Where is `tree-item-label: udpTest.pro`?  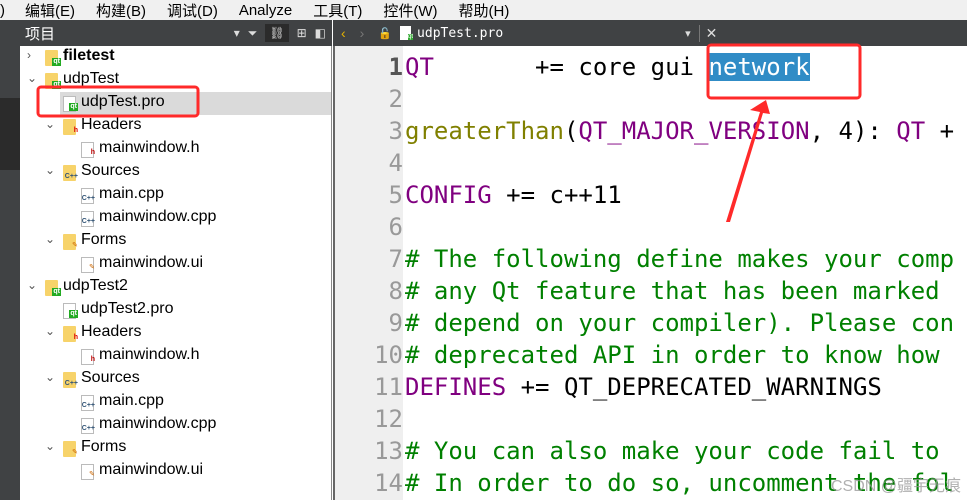
tree-item-label: udpTest.pro is located at coordinates (123, 101).